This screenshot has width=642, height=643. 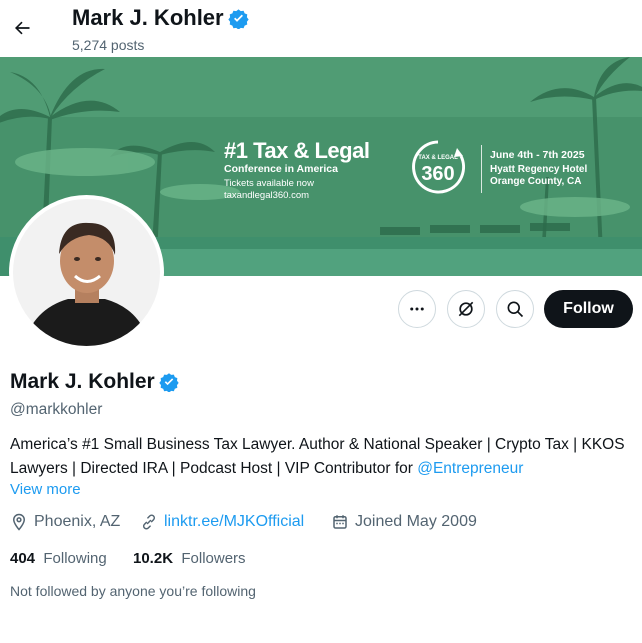 What do you see at coordinates (321, 28) in the screenshot?
I see `profile-header-bar: Mark J. Kohler 5,274 posts` at bounding box center [321, 28].